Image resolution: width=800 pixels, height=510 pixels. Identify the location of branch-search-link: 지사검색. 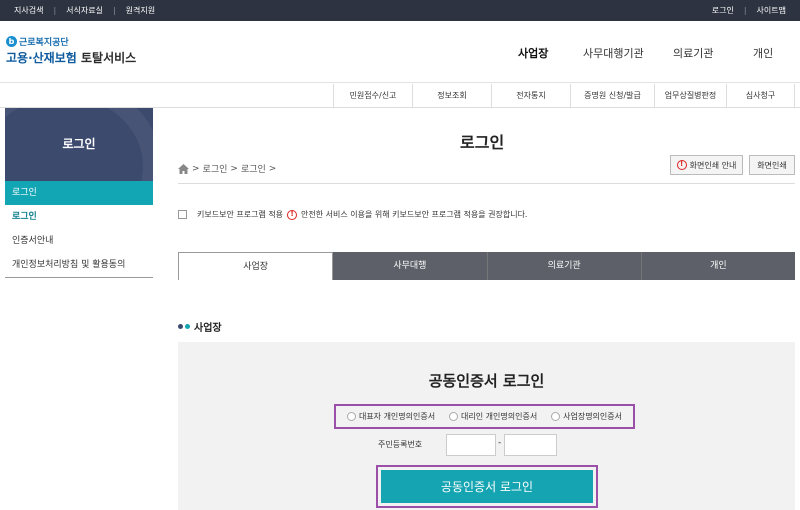
(28, 10).